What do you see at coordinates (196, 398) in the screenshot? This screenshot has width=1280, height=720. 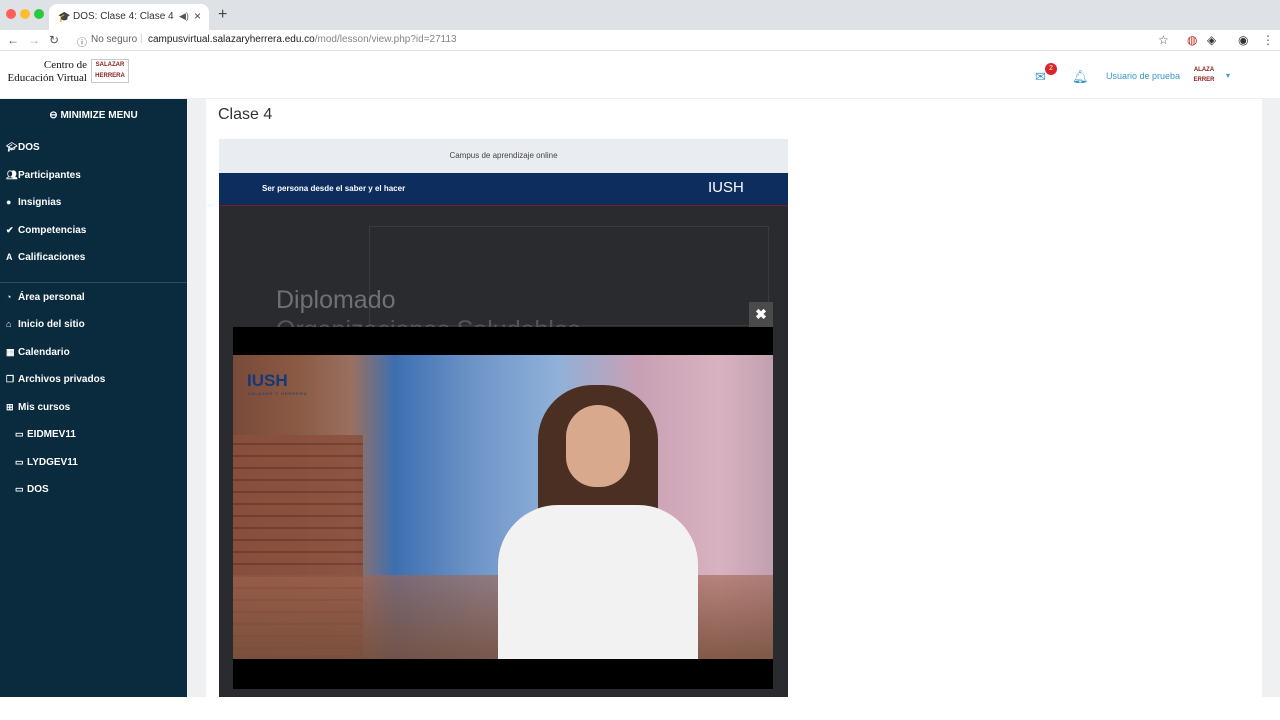 I see `content-left-gutter` at bounding box center [196, 398].